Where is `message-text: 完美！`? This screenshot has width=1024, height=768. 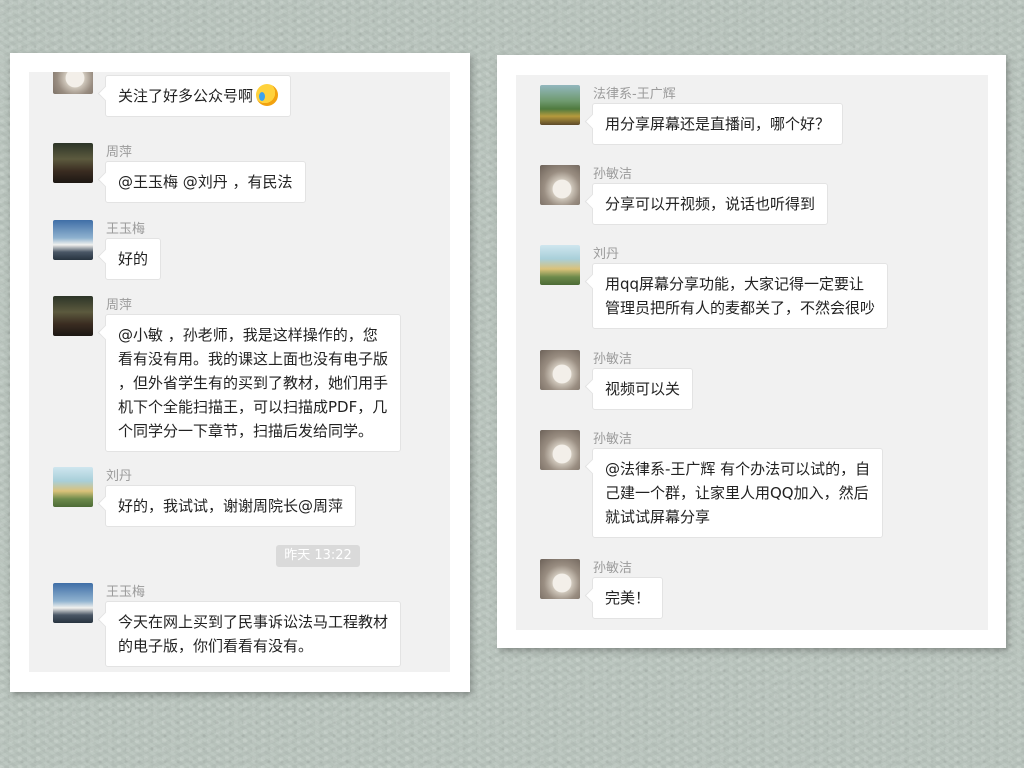 message-text: 完美！ is located at coordinates (628, 598).